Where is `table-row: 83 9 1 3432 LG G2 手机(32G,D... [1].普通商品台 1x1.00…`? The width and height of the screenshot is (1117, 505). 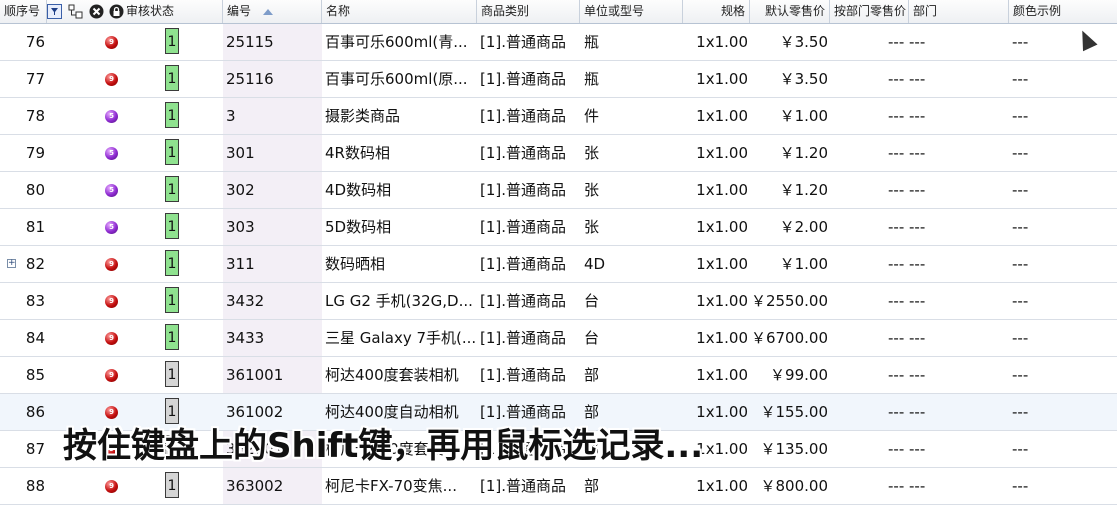
table-row: 83 9 1 3432 LG G2 手机(32G,D... [1].普通商品台 1x1.00… is located at coordinates (558, 301).